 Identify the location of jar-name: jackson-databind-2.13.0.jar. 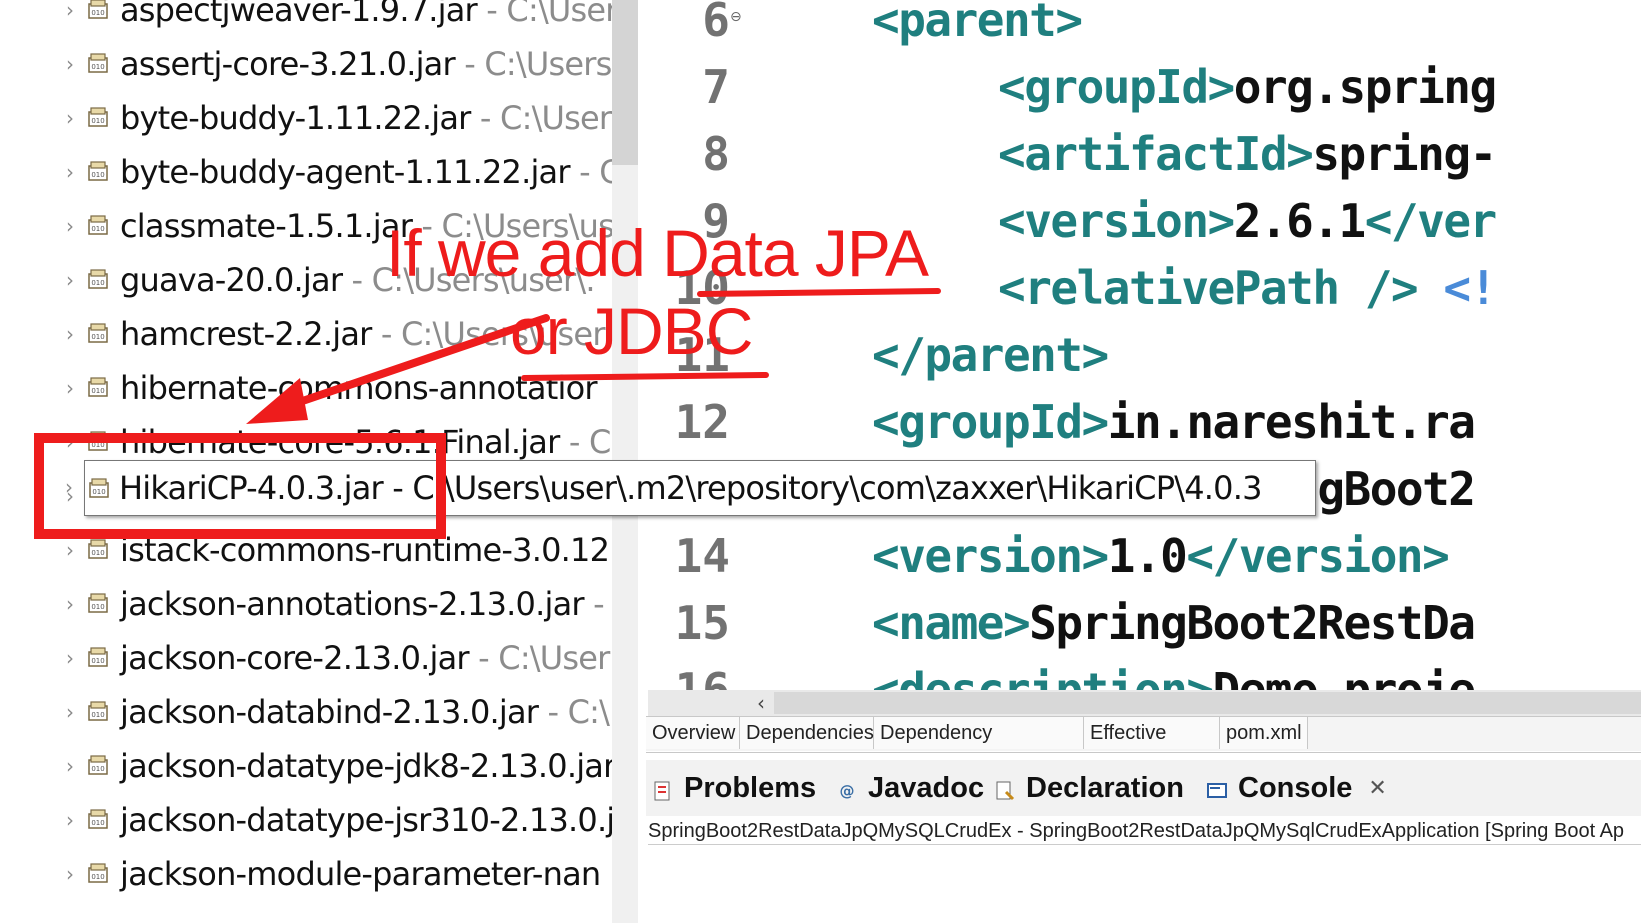
(329, 712).